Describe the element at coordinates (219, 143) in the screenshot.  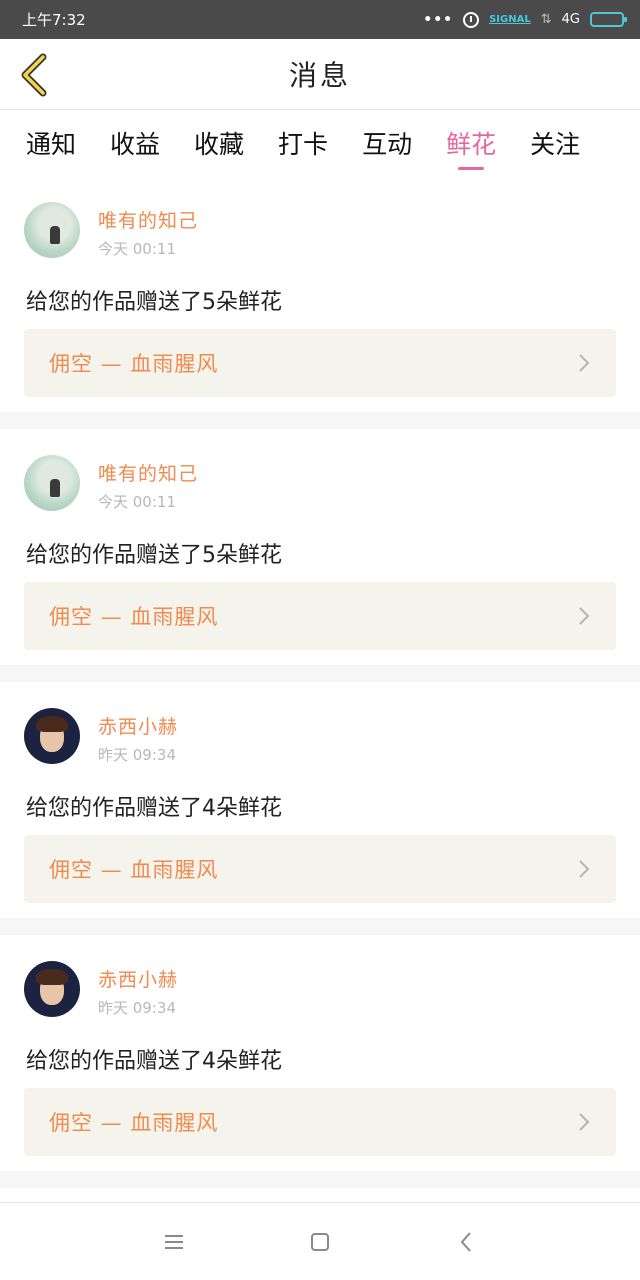
I see `tab-favorites: 收藏` at that location.